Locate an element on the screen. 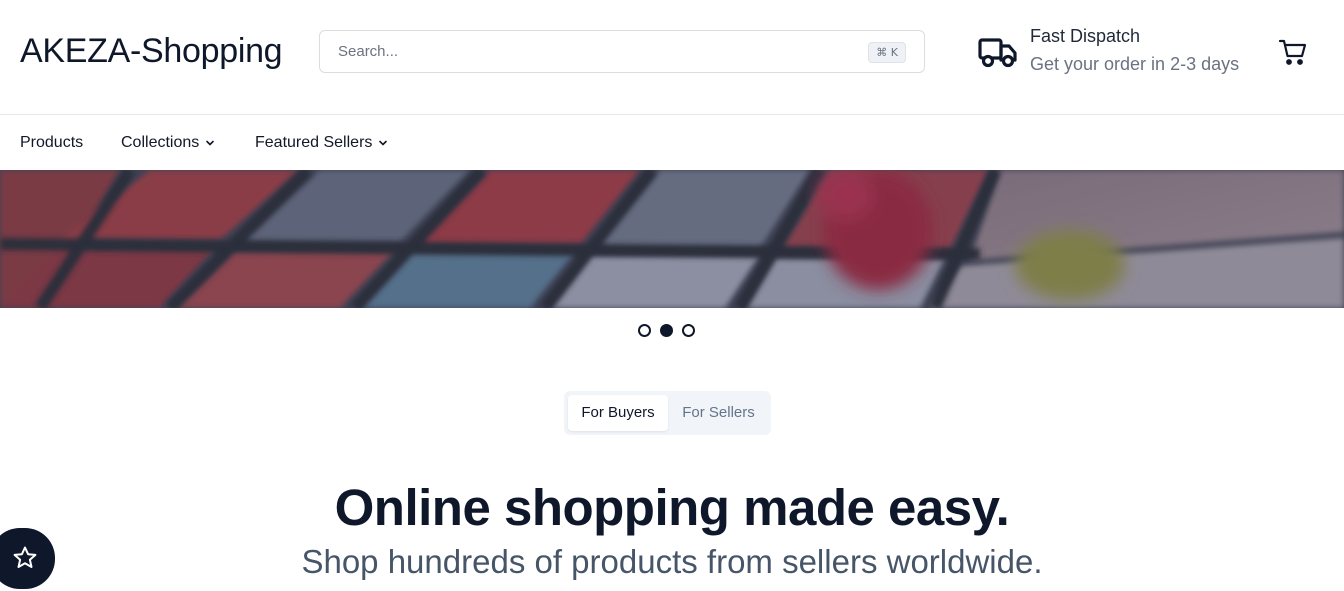 The image size is (1344, 591). nav-item-products: Products is located at coordinates (51, 143).